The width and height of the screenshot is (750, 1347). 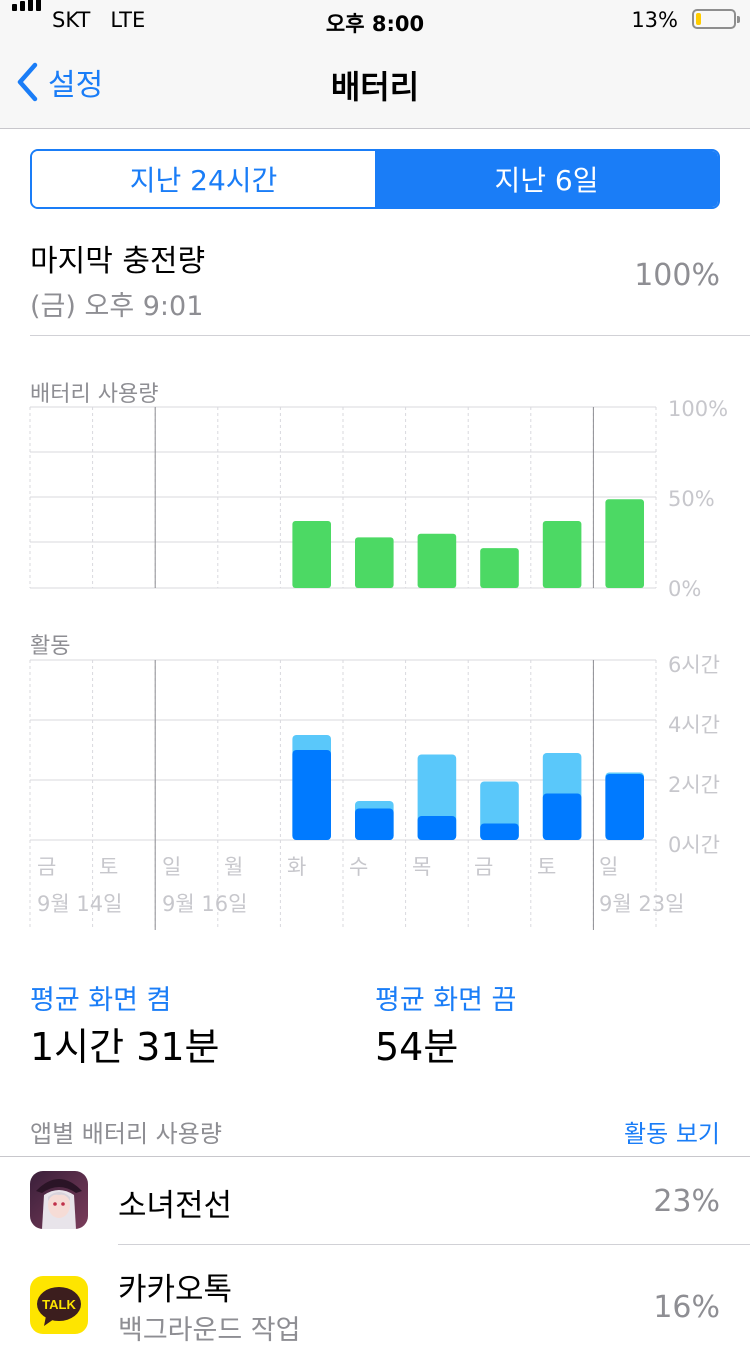 I want to click on app-battery-percent: 16%, so click(x=686, y=1307).